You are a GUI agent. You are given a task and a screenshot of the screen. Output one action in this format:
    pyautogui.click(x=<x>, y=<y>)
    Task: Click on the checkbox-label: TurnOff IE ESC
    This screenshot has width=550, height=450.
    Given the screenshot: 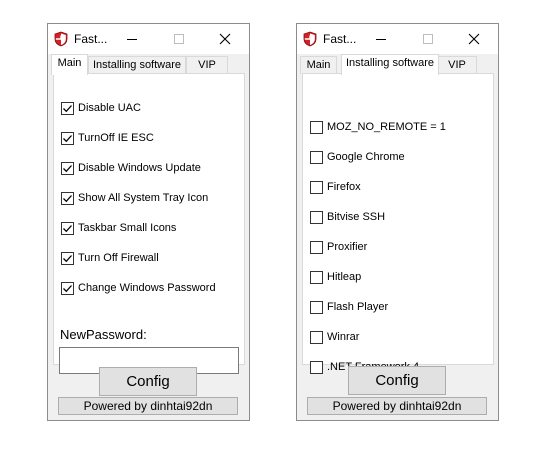 What is the action you would take?
    pyautogui.click(x=116, y=138)
    